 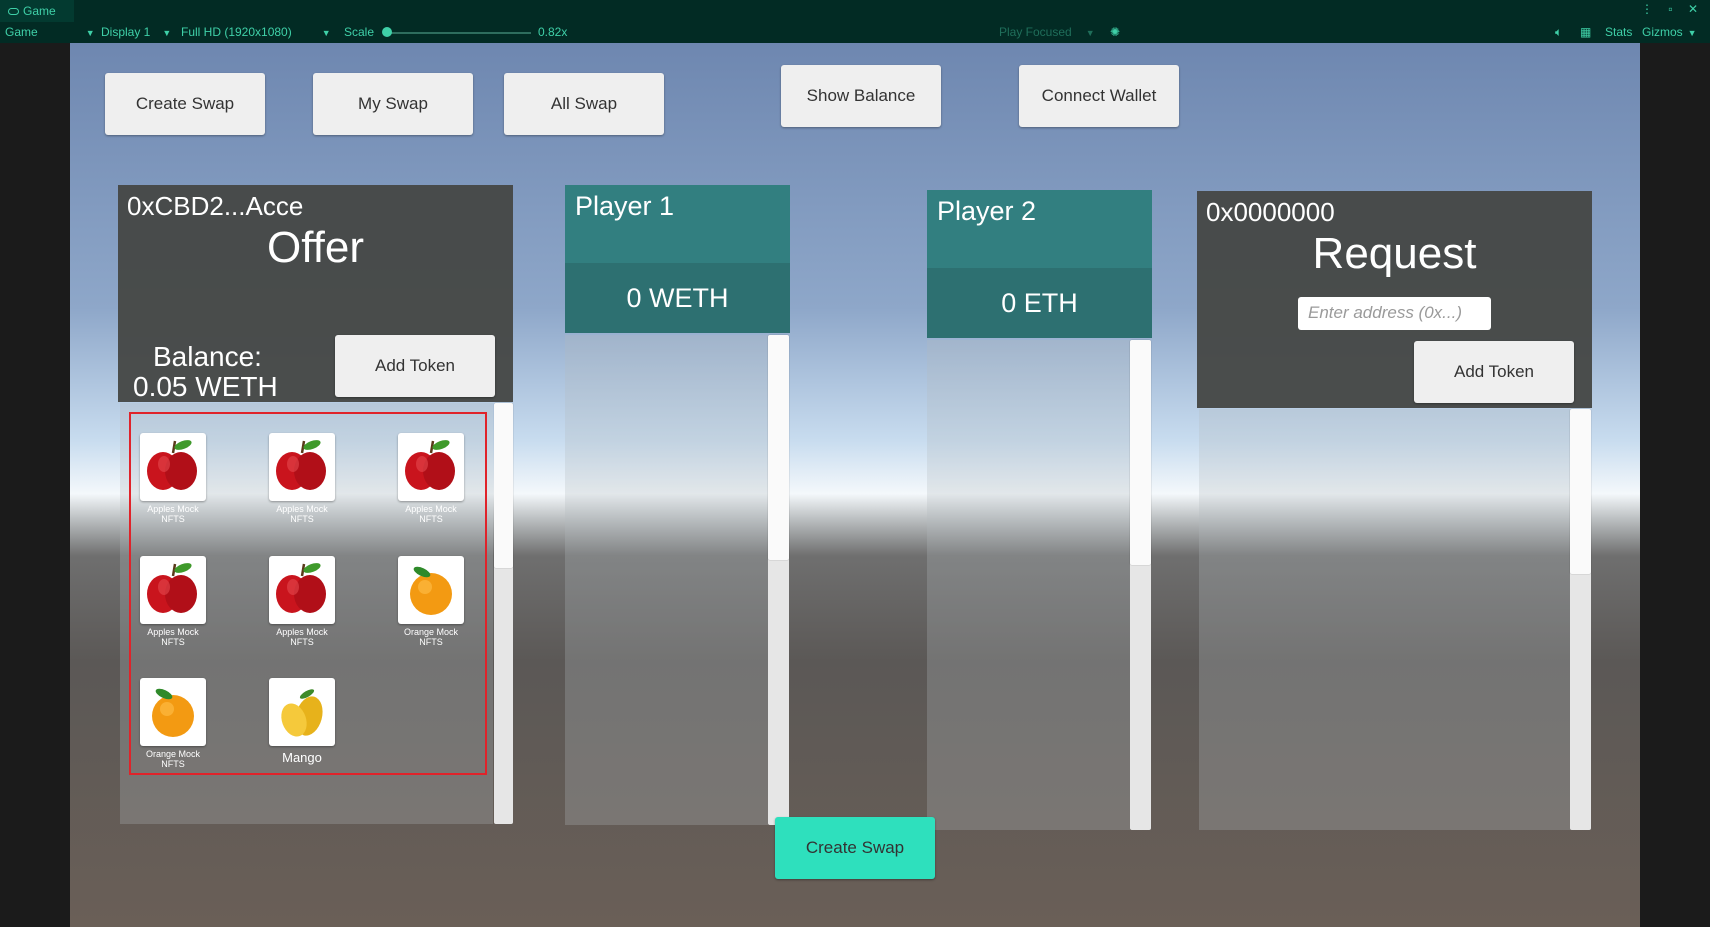 I want to click on play-mode-dropdown: Play Focused ▼, so click(x=1047, y=33).